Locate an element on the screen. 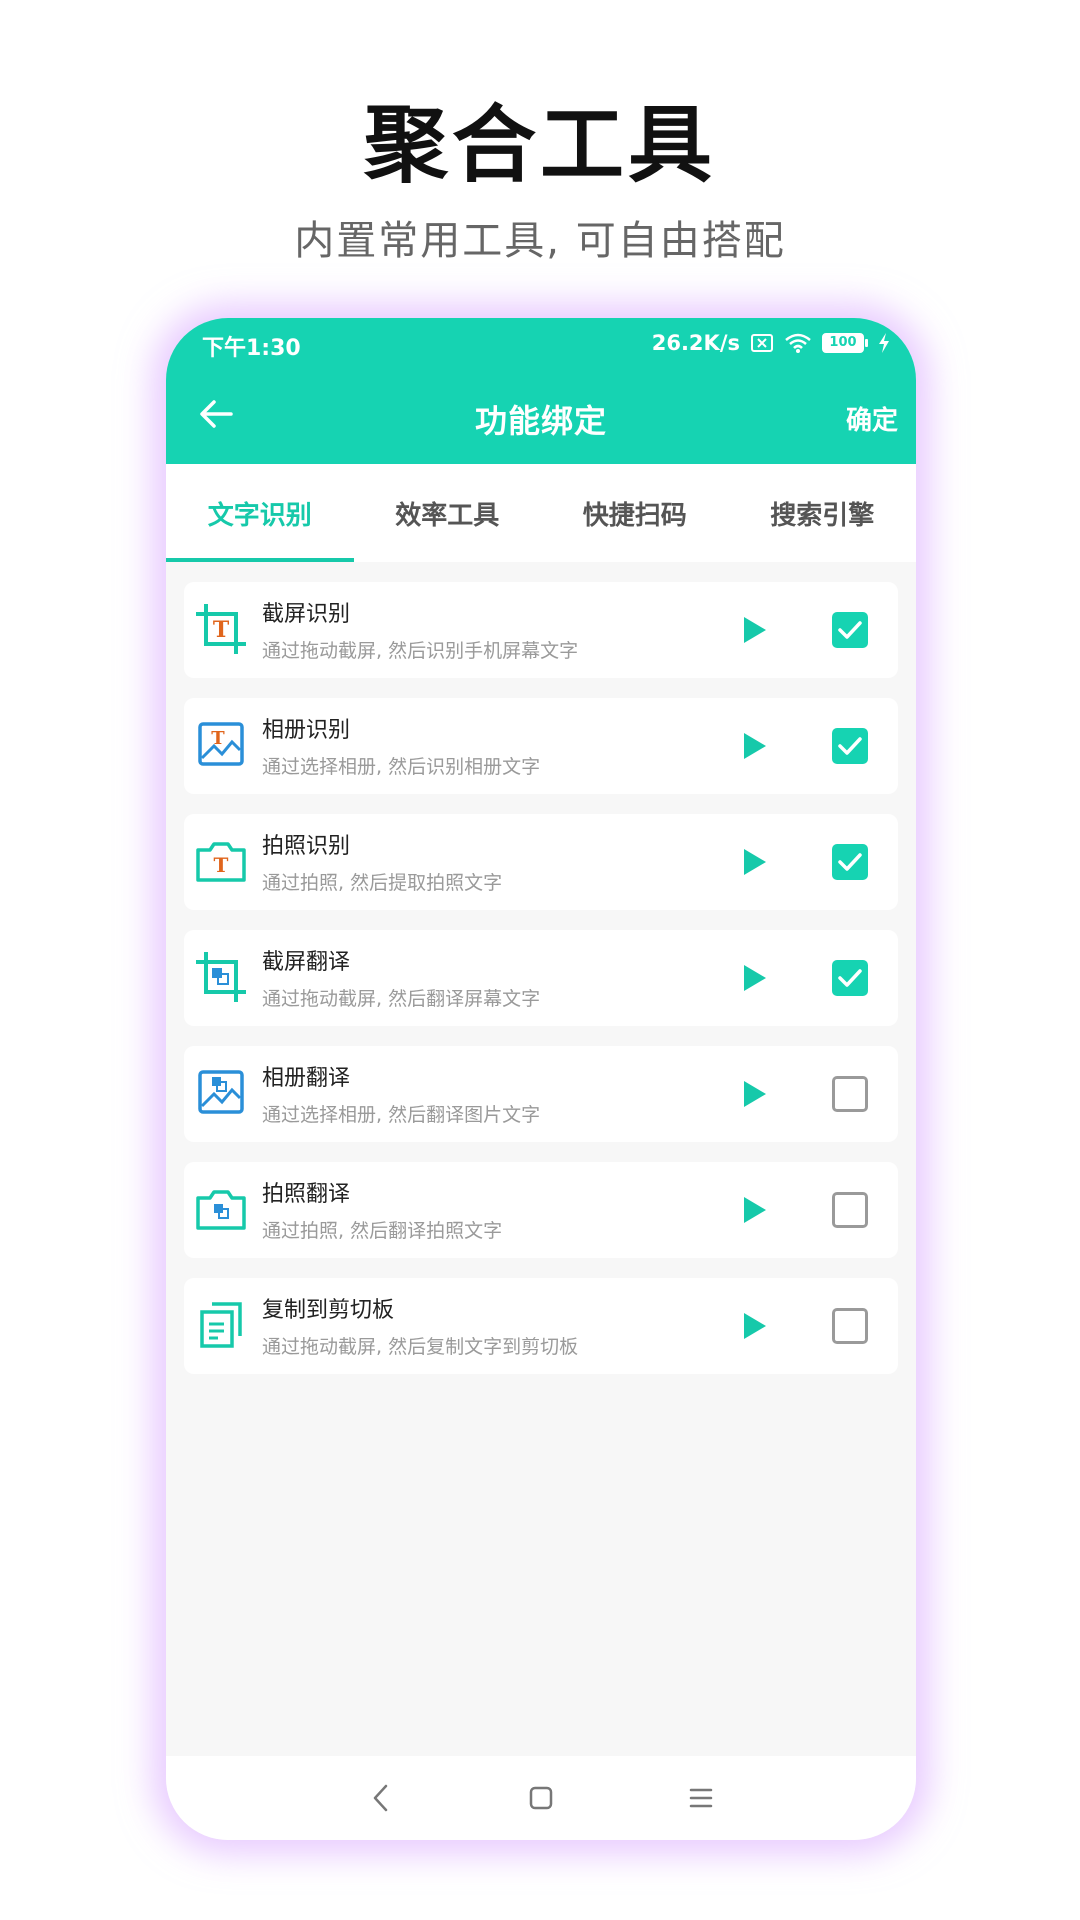 This screenshot has height=1920, width=1080. tab-efficiency-tools: 效率工具 is located at coordinates (448, 513).